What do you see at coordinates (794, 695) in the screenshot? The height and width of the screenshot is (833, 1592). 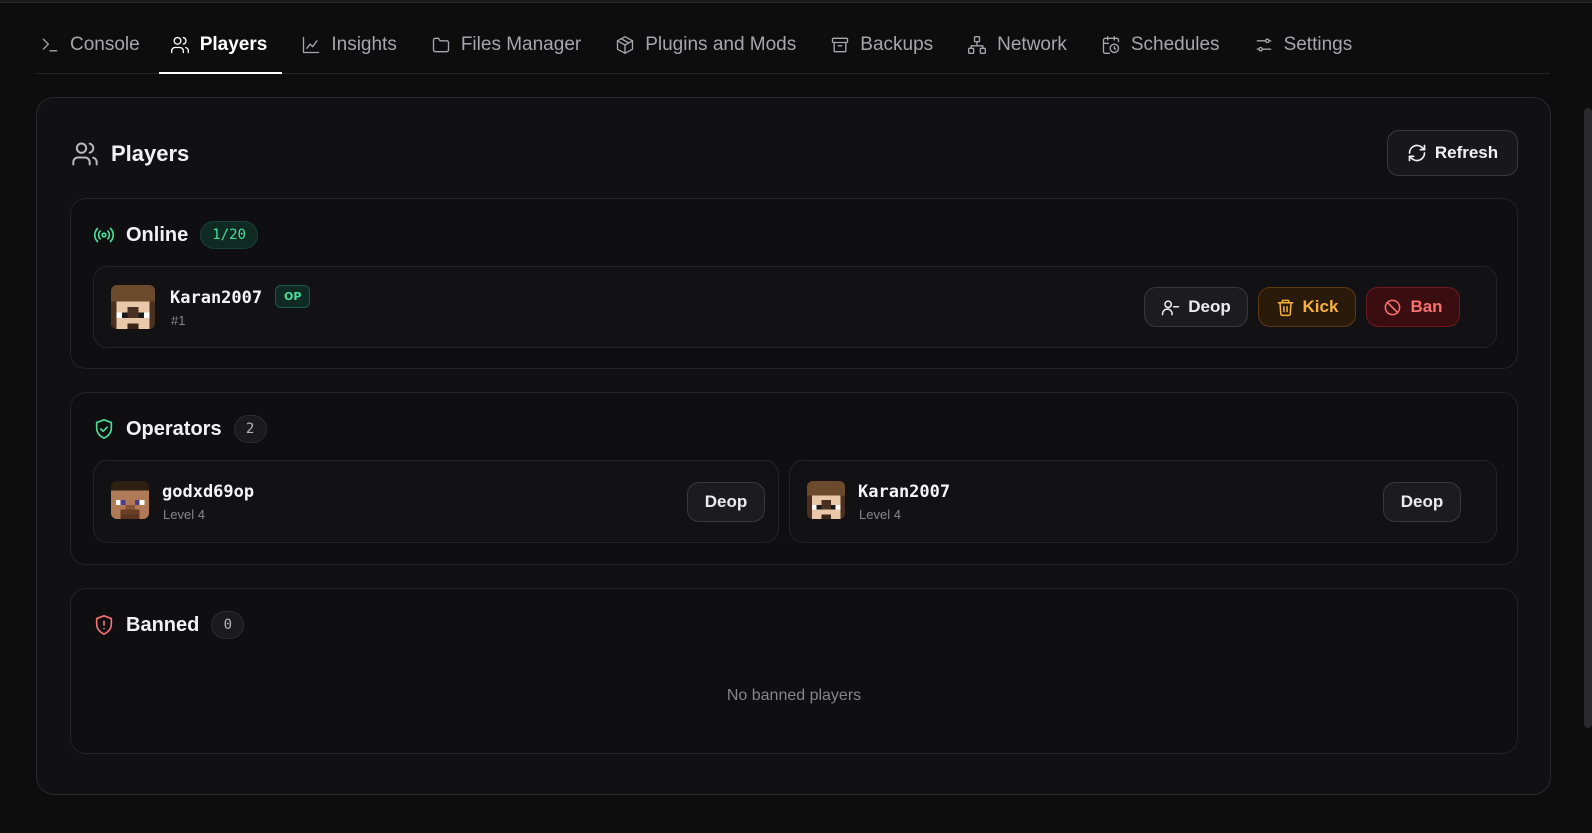 I see `empty-state-text: No banned players` at bounding box center [794, 695].